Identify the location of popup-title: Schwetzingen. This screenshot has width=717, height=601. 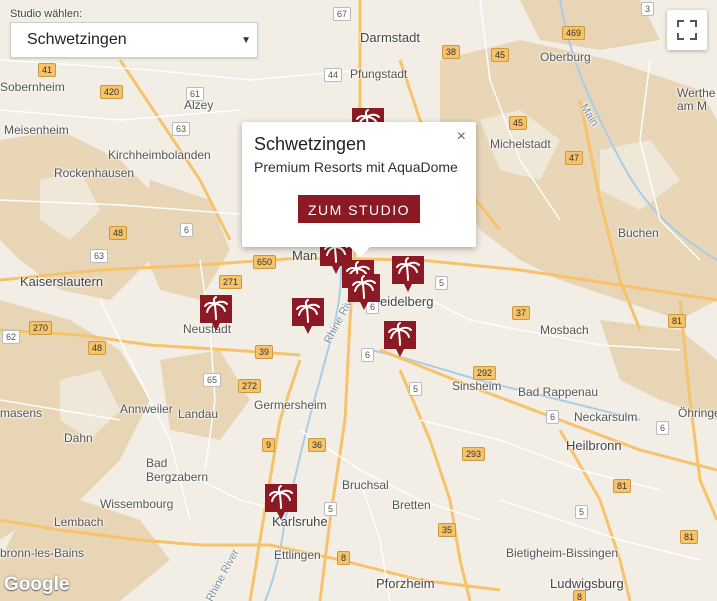
(310, 144).